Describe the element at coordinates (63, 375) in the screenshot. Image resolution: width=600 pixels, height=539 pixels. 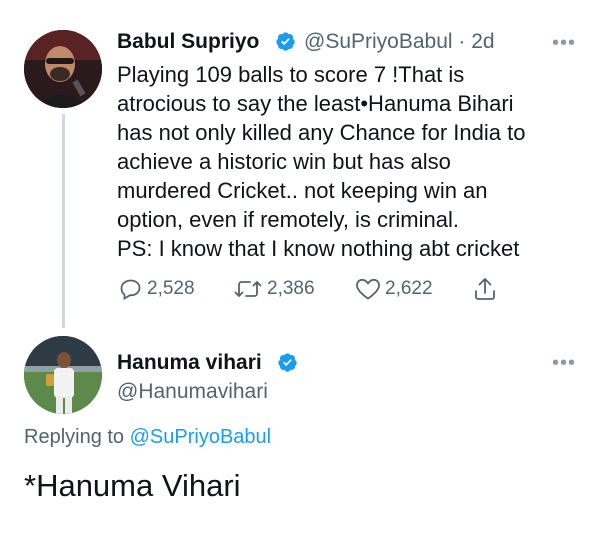
I see `reply-author-avatar` at that location.